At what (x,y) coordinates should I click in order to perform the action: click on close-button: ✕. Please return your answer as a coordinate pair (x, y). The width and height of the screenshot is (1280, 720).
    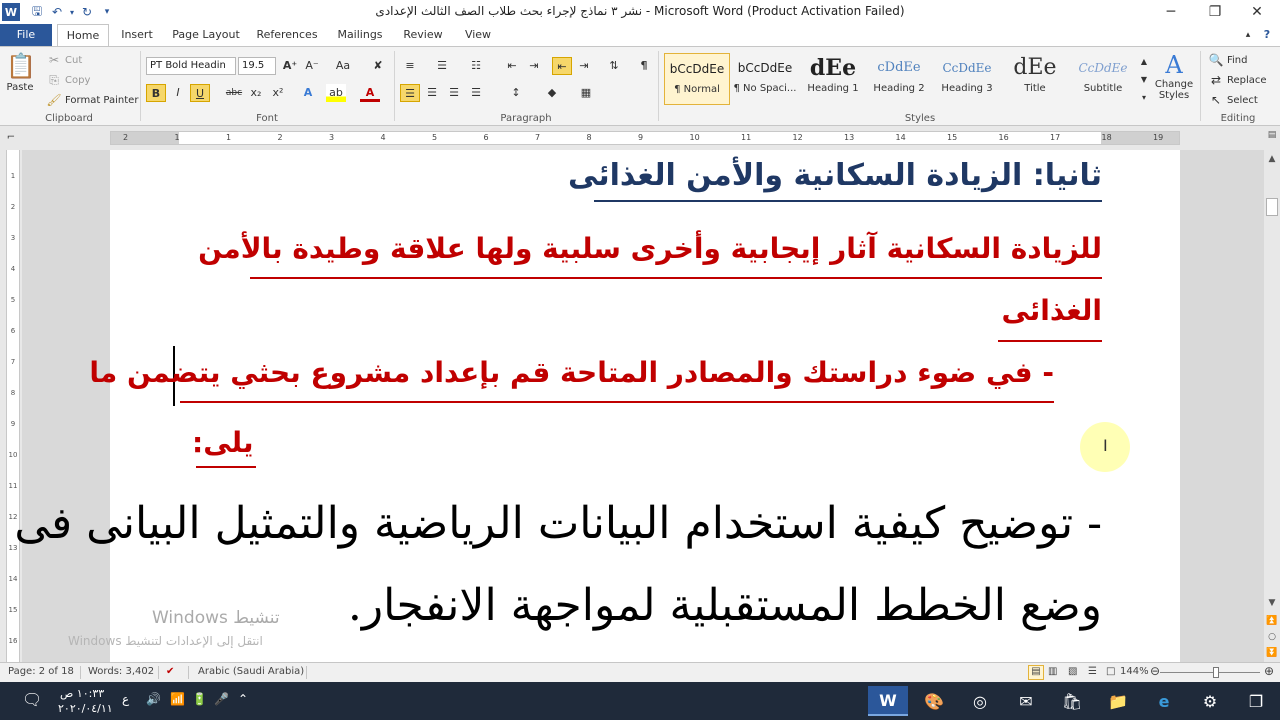
    Looking at the image, I should click on (1257, 12).